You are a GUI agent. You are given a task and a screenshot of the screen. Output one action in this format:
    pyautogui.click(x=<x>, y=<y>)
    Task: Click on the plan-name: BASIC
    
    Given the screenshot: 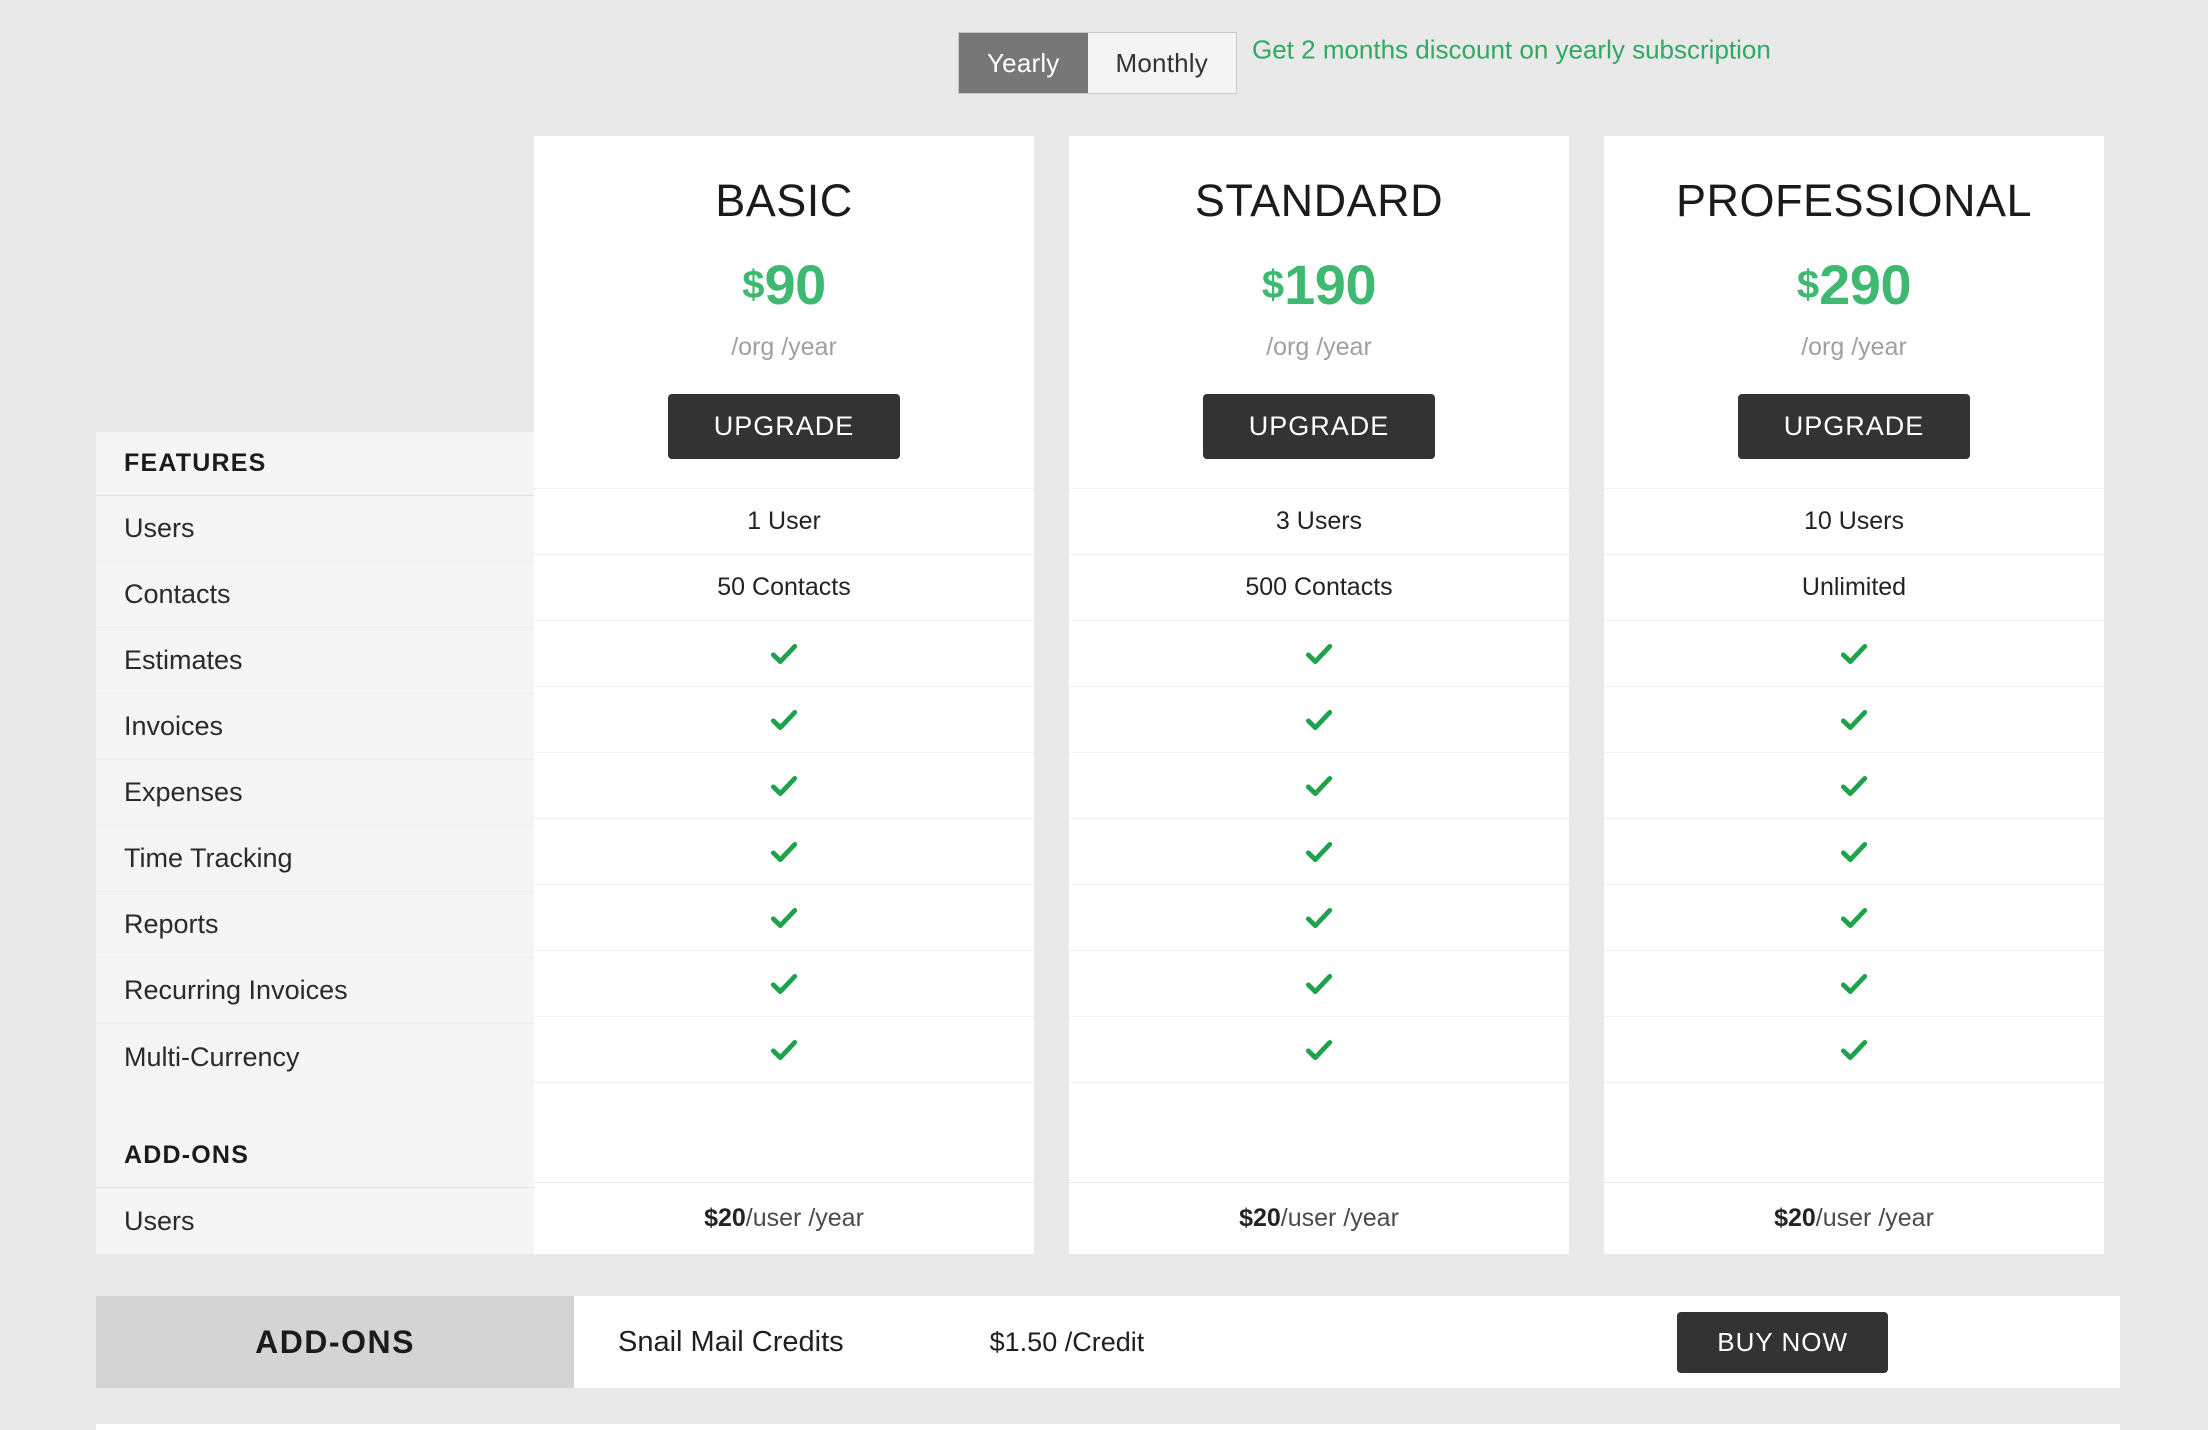 What is the action you would take?
    pyautogui.click(x=784, y=200)
    